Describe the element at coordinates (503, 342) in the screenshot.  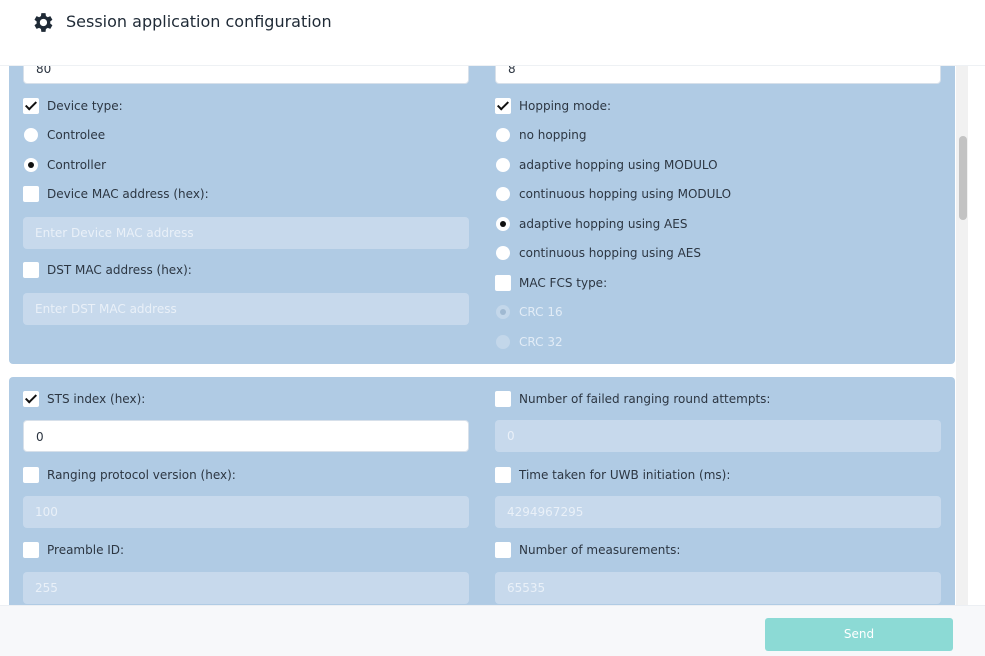
I see `crc32-radio` at that location.